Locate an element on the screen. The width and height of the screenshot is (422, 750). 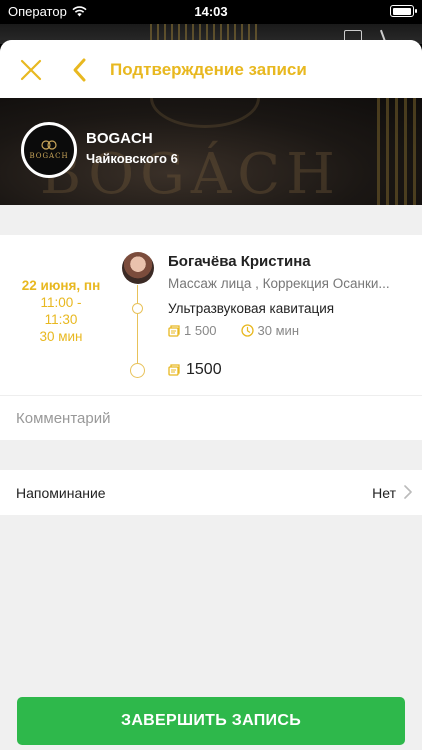
reminder-row: Напоминание Нет is located at coordinates (211, 492).